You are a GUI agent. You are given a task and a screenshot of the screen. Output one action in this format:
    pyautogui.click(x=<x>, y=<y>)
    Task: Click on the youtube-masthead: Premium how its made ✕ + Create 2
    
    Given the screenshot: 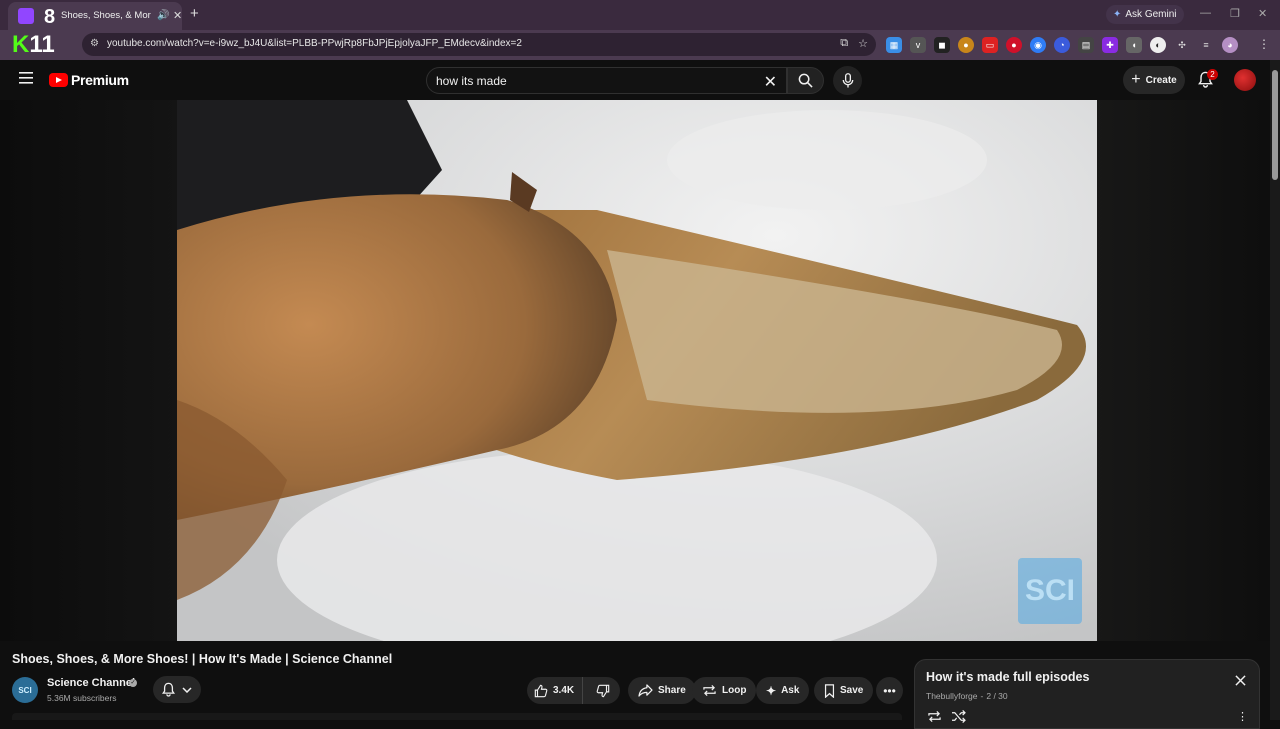 What is the action you would take?
    pyautogui.click(x=640, y=80)
    